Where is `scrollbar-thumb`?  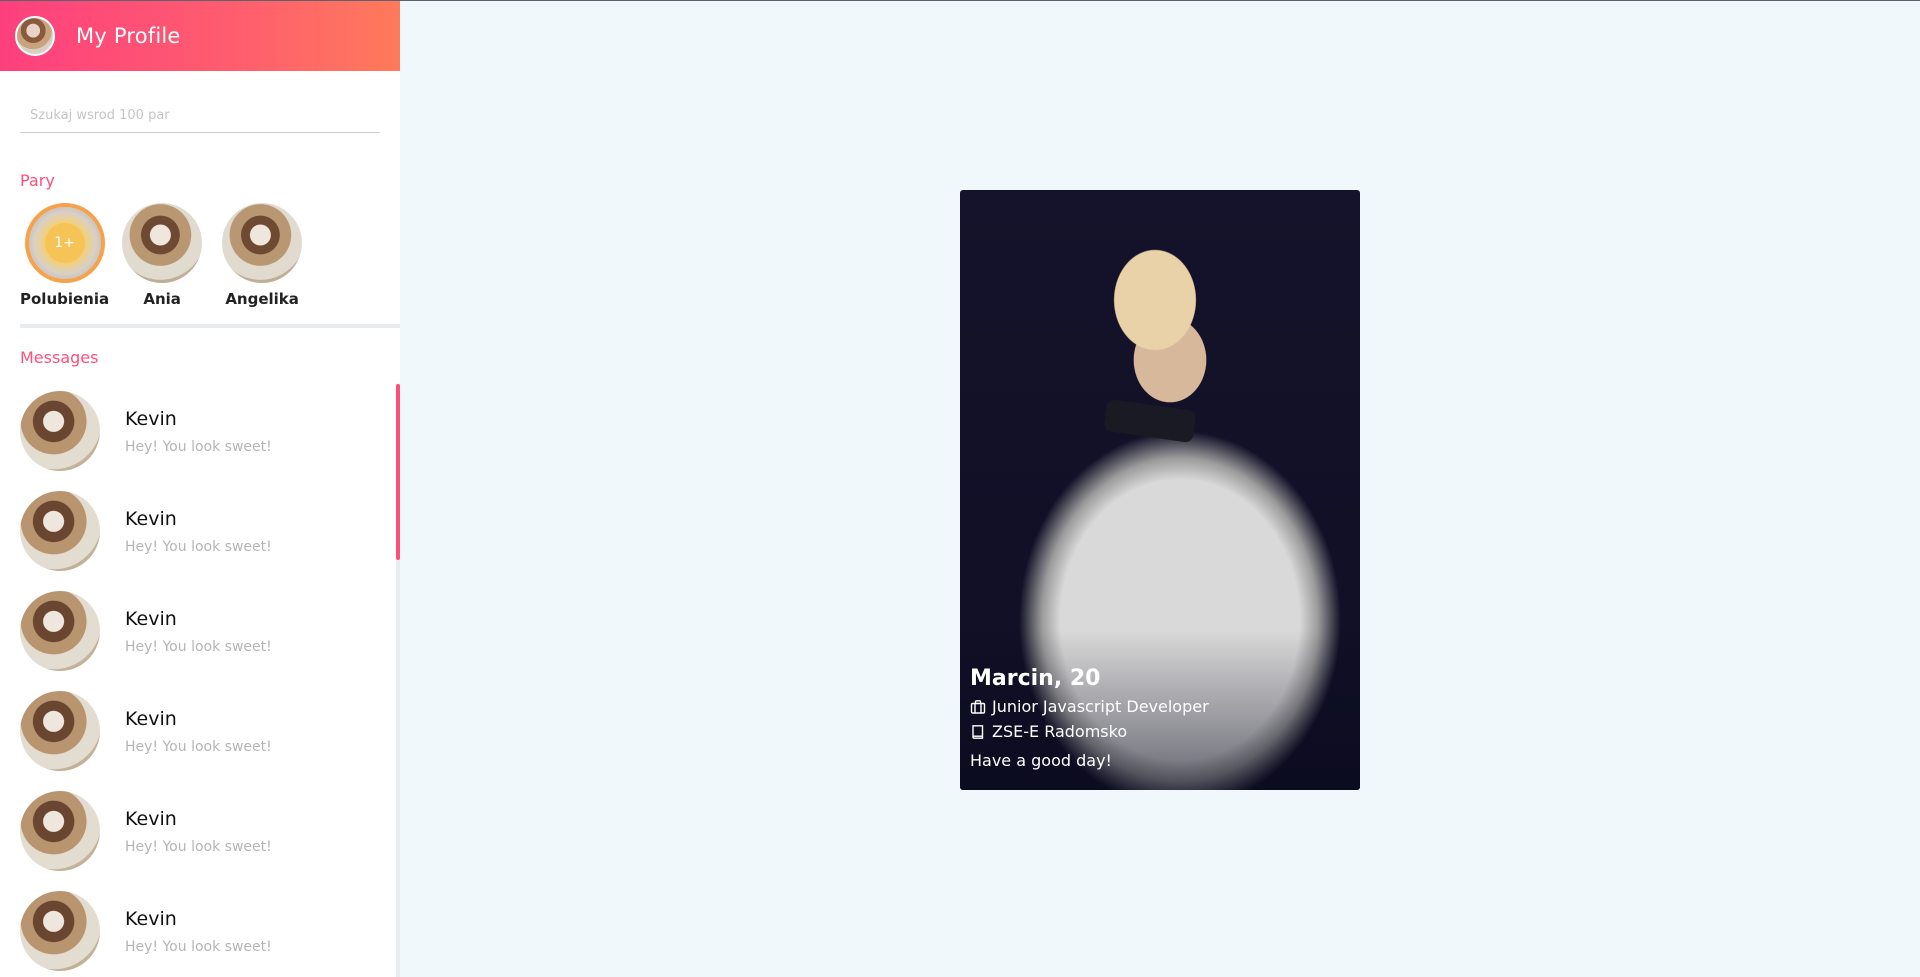 scrollbar-thumb is located at coordinates (398, 472).